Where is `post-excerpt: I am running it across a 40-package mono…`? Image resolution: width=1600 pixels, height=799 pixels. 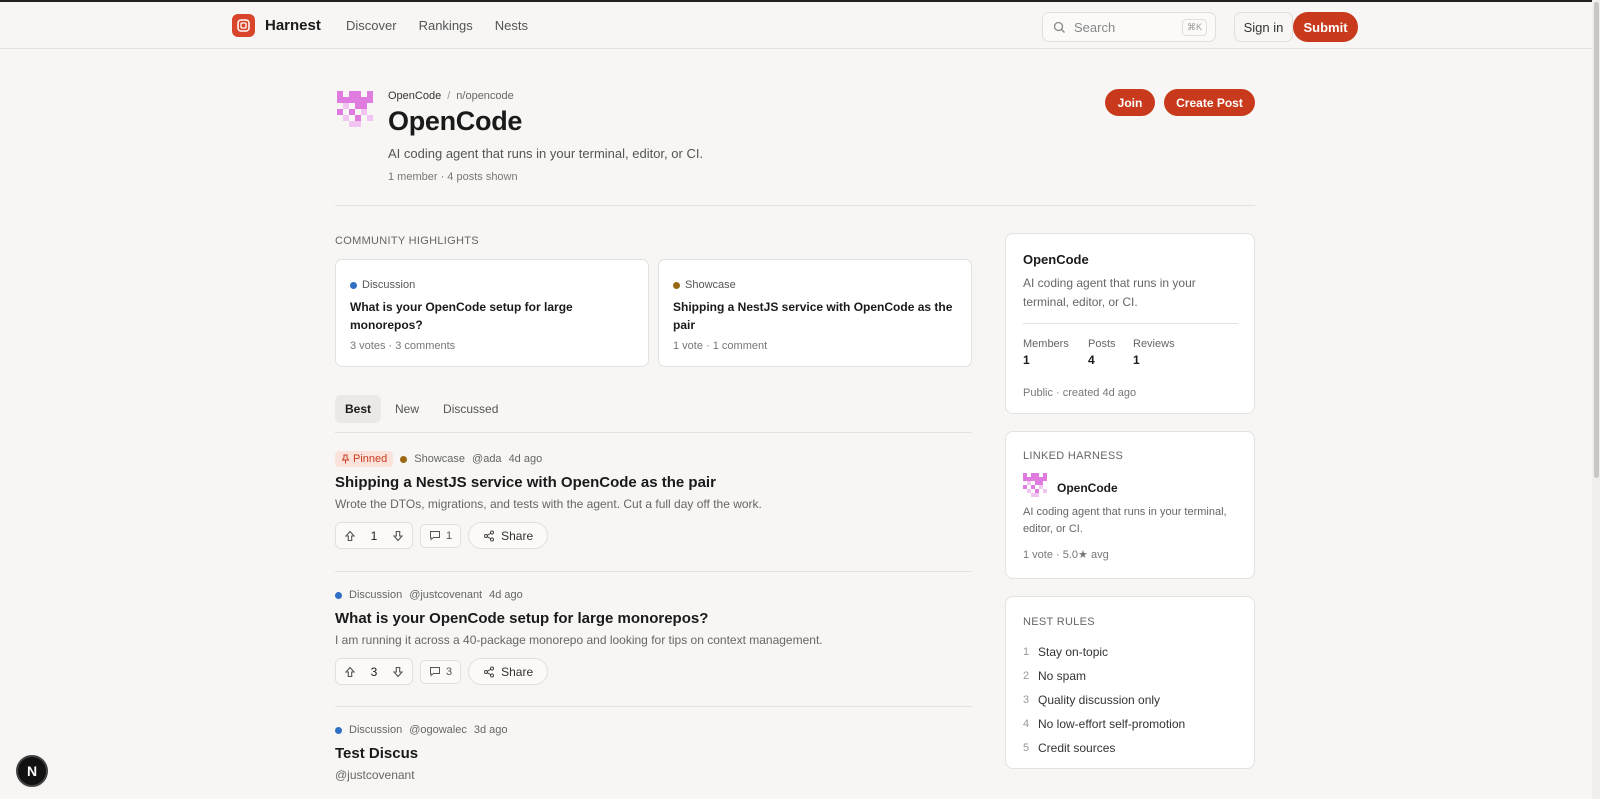 post-excerpt: I am running it across a 40-package mono… is located at coordinates (579, 640).